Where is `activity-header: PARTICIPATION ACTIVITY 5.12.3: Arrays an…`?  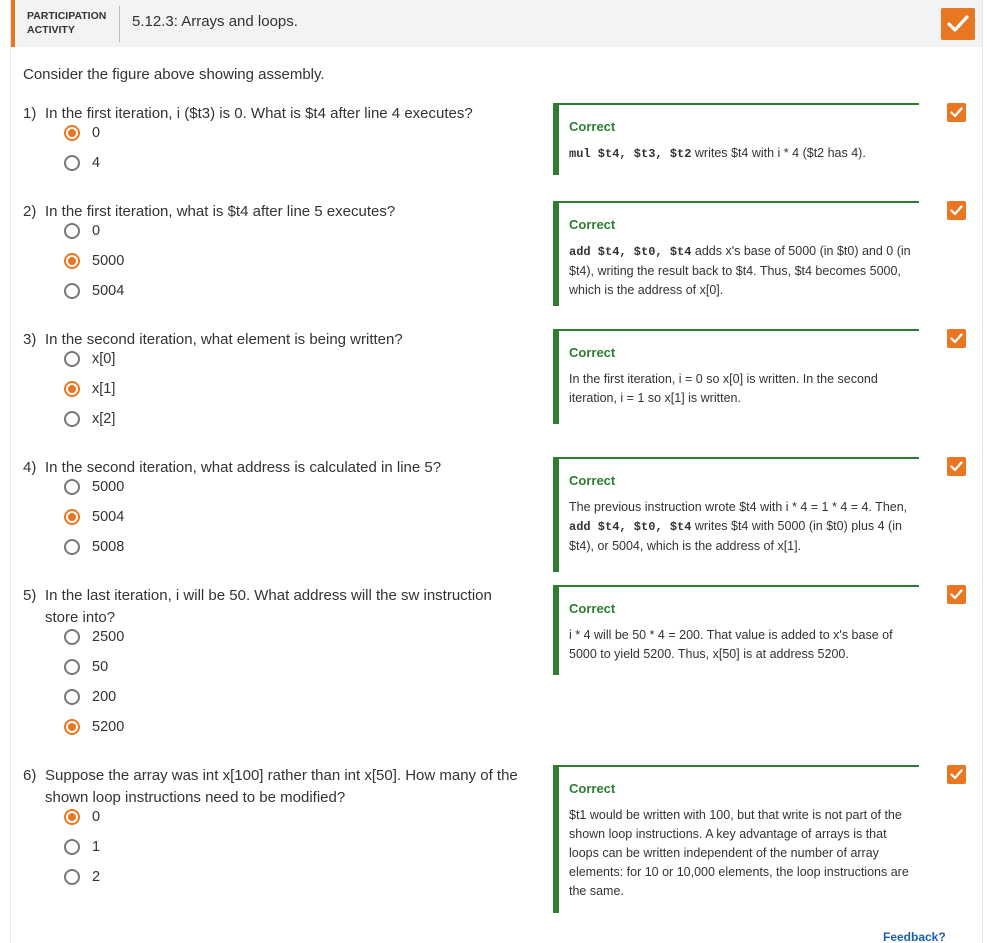 activity-header: PARTICIPATION ACTIVITY 5.12.3: Arrays an… is located at coordinates (496, 23).